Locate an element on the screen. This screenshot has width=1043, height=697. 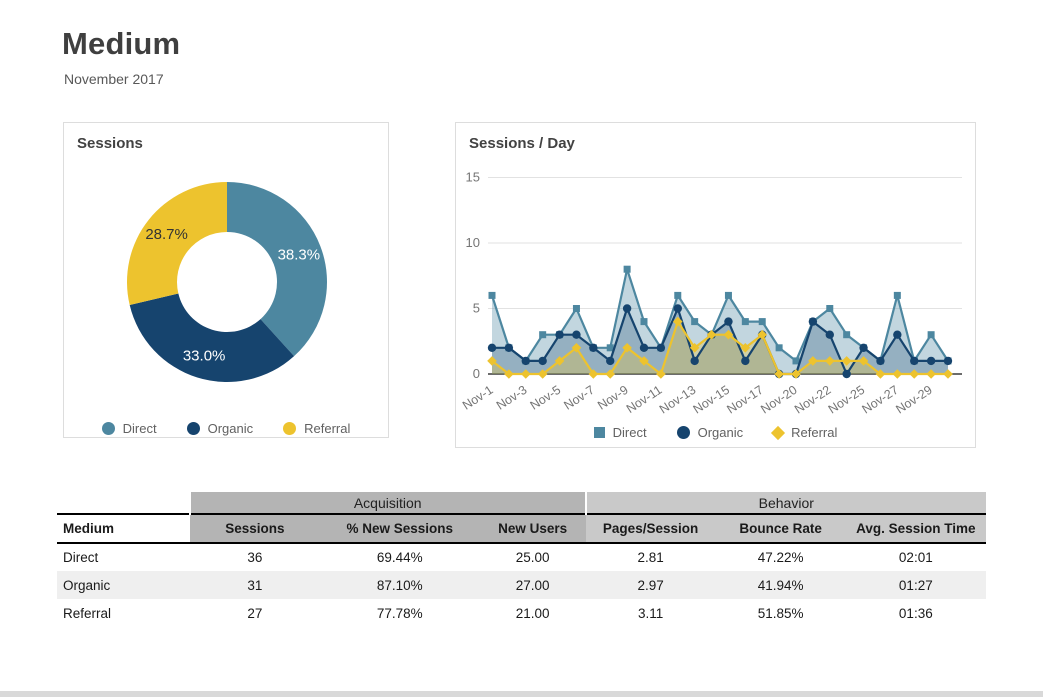
donut-legend-item-referral: Referral is located at coordinates (316, 428).